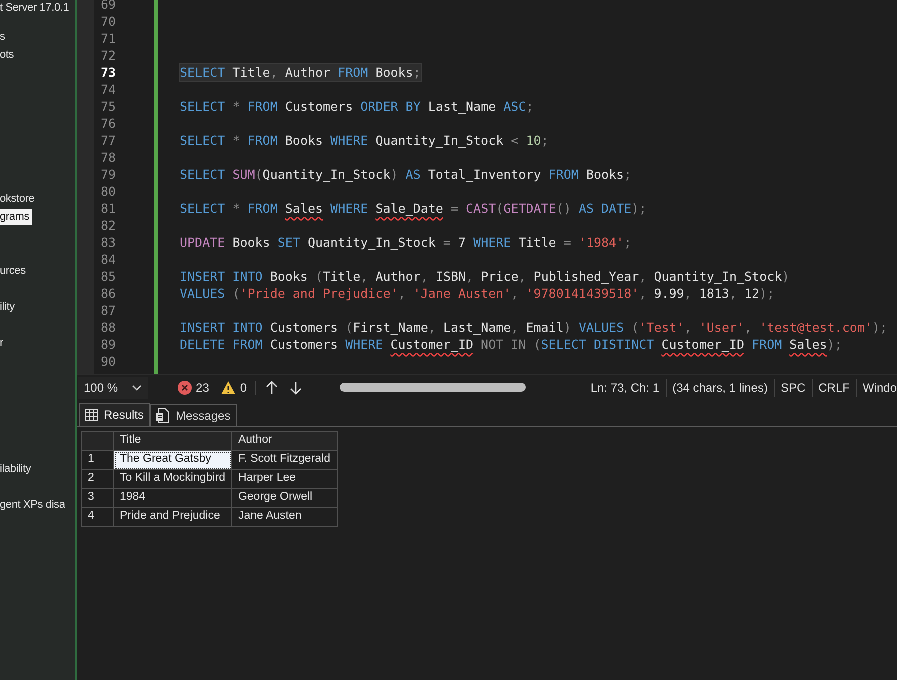 This screenshot has height=680, width=897. What do you see at coordinates (185, 387) in the screenshot?
I see `error-icon` at bounding box center [185, 387].